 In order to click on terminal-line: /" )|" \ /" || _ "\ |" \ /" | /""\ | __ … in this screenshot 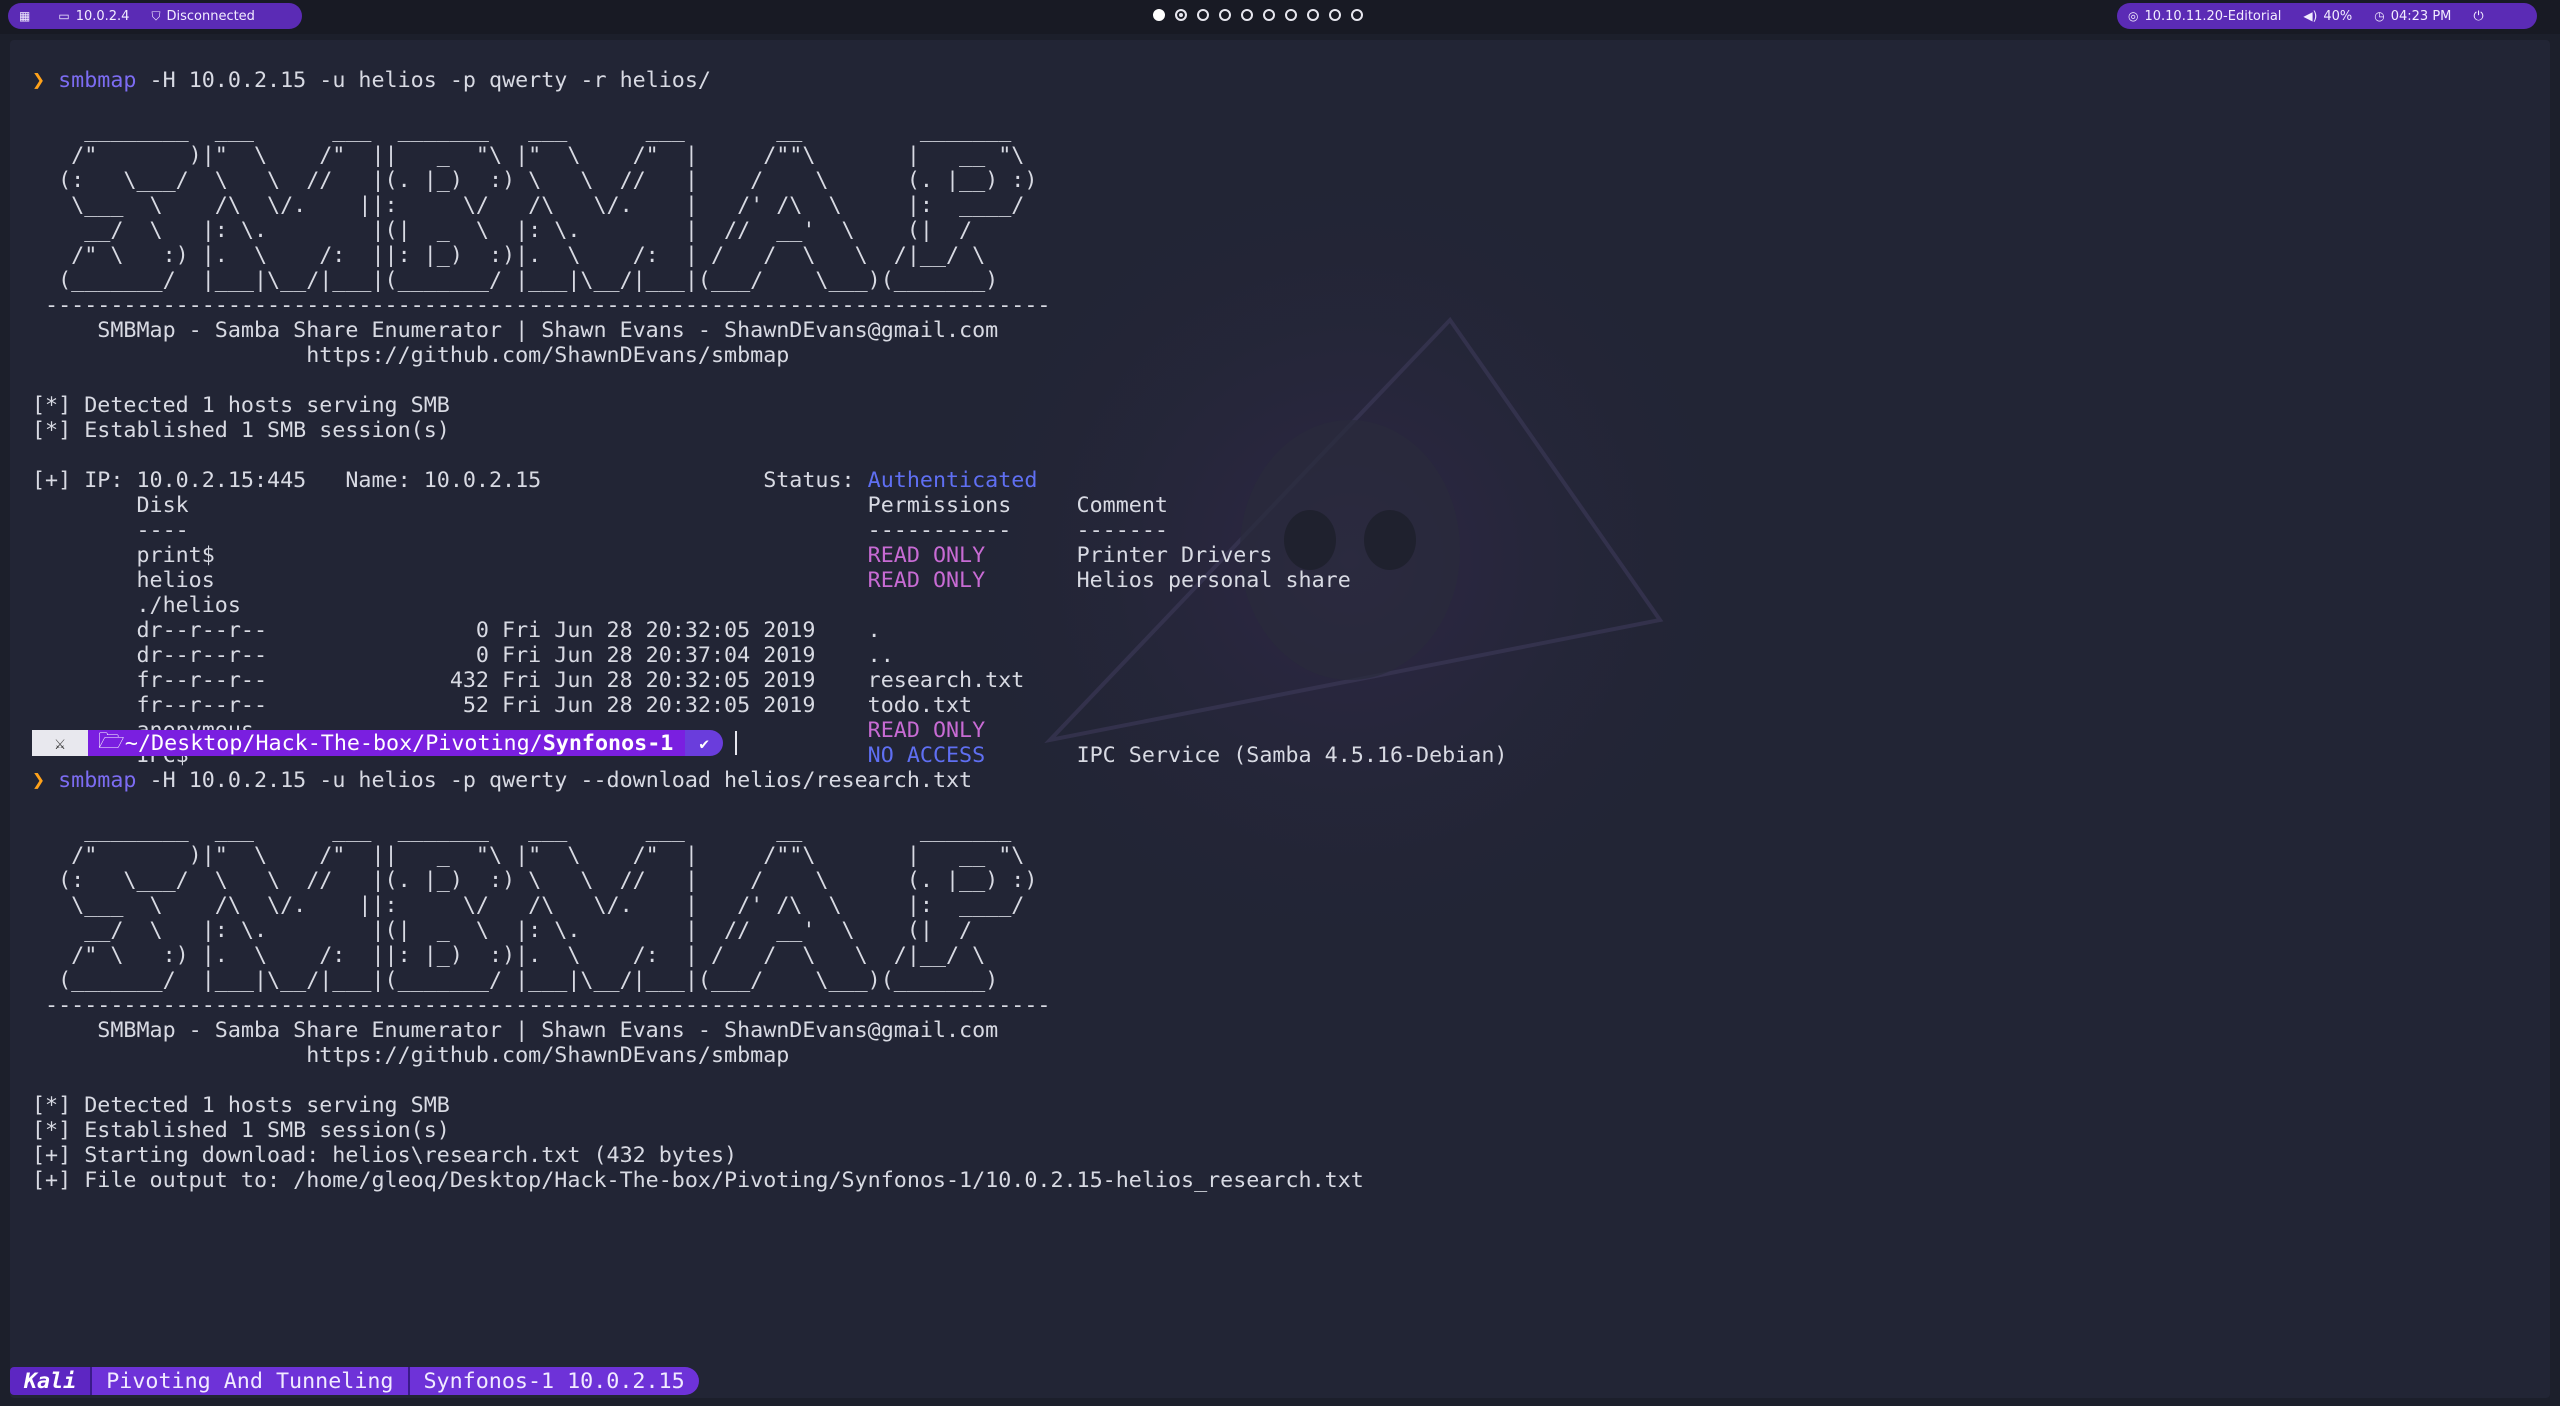, I will do `click(769, 855)`.